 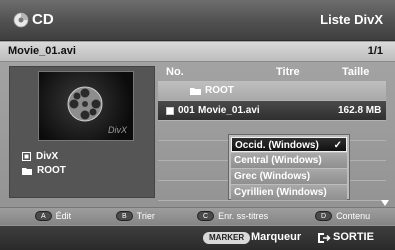 What do you see at coordinates (272, 73) in the screenshot?
I see `table-header: No. Titre Taille` at bounding box center [272, 73].